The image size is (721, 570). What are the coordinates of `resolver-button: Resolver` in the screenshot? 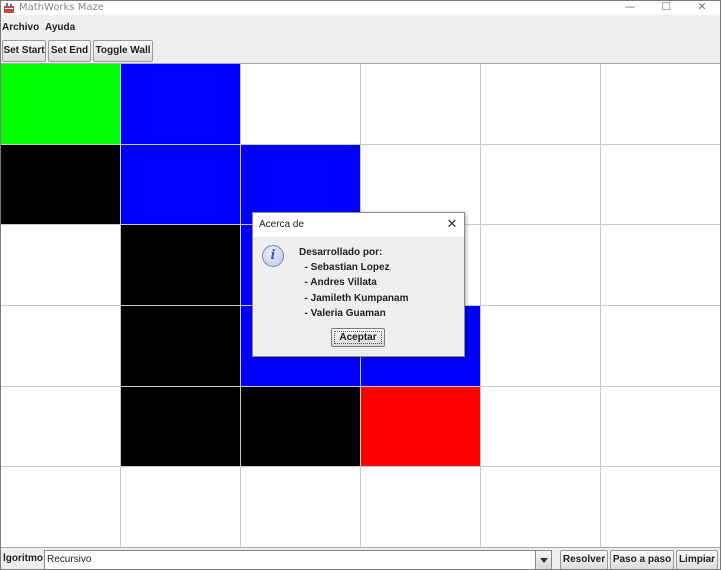 It's located at (584, 559).